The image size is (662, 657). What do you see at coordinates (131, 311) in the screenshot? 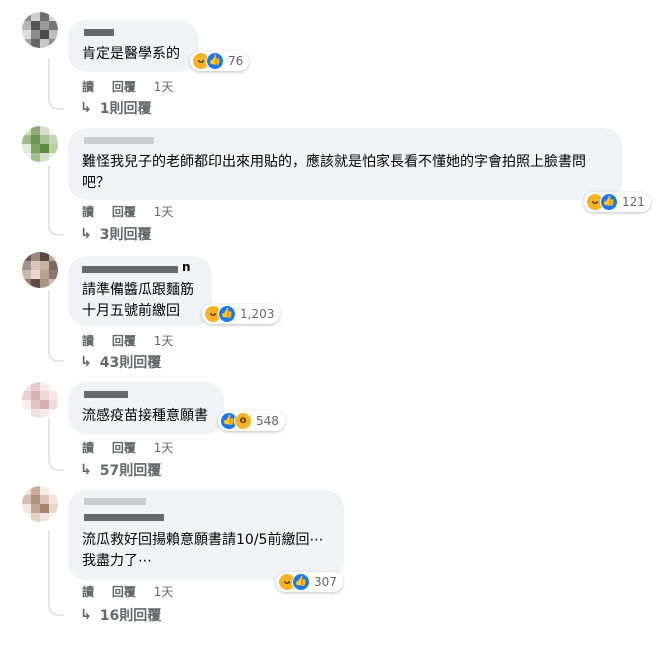
I see `comment-text-line: 十月五號前繳回` at bounding box center [131, 311].